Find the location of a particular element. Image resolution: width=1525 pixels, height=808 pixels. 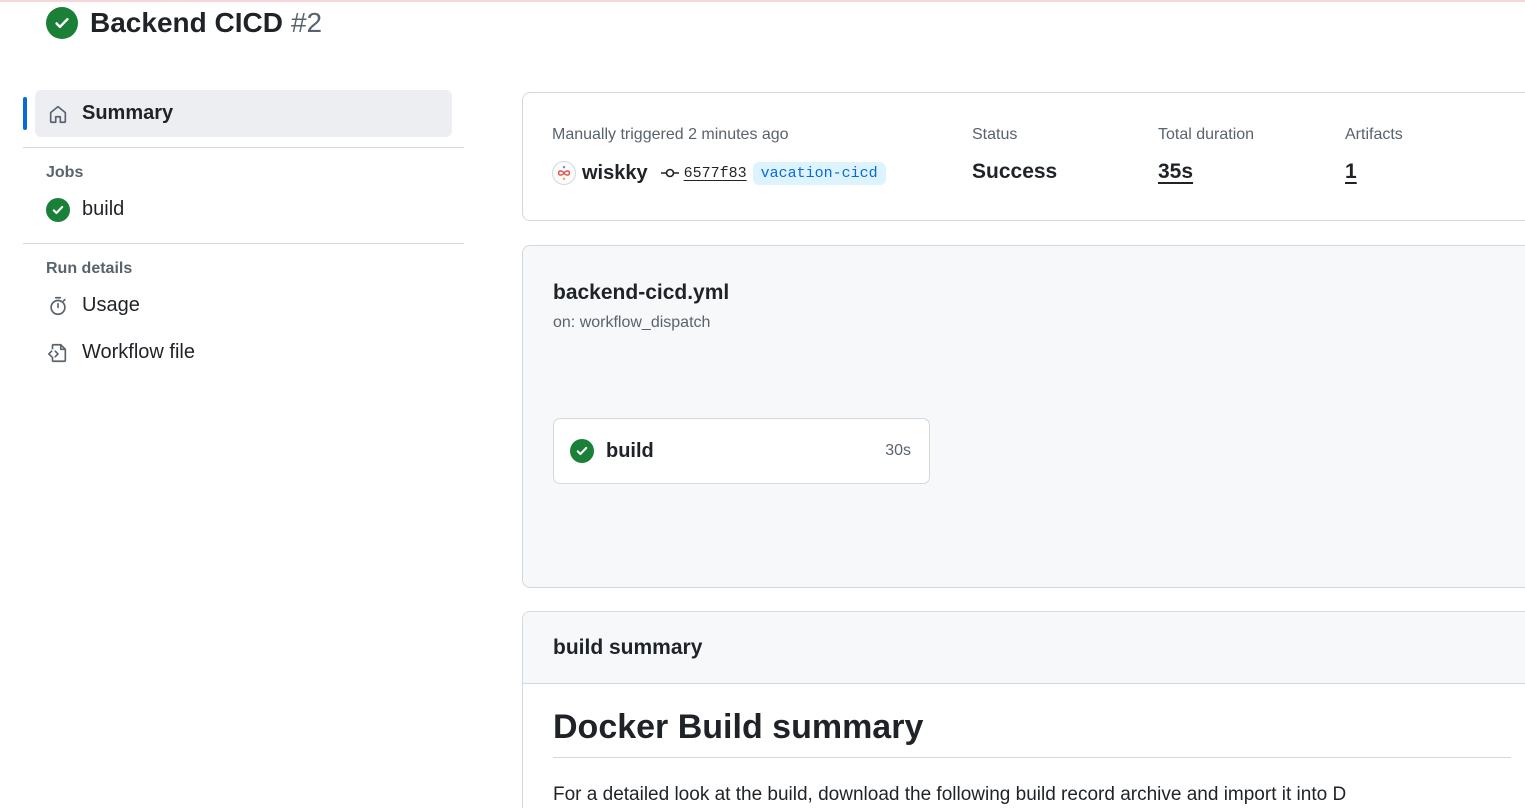

run-number: #2 is located at coordinates (306, 22).